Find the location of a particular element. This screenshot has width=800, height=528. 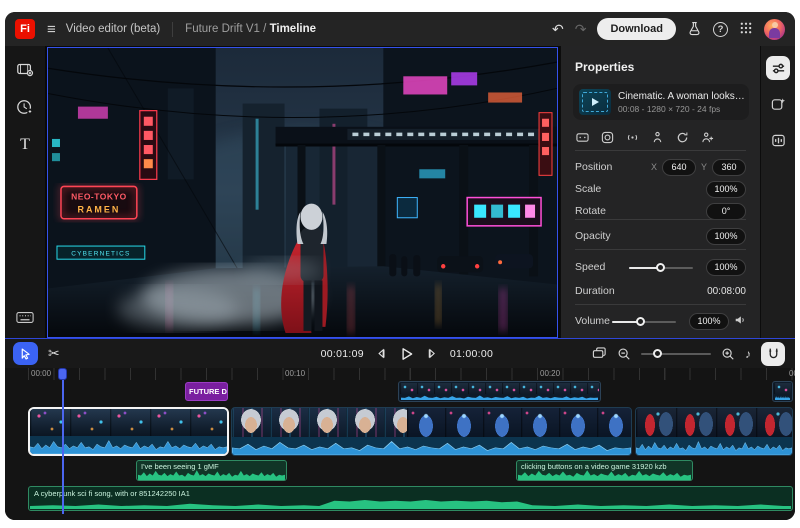

breadcrumb-project: Future Drift V1 is located at coordinates (222, 29).